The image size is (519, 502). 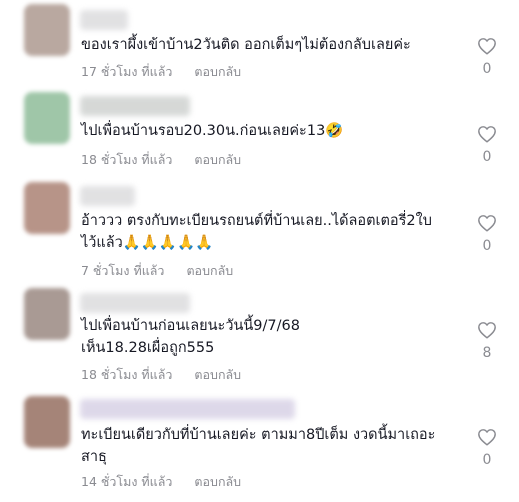 I want to click on comment-meta: 17 ชั่วโมง ที่แล้ว ตอบกลับ, so click(x=161, y=72).